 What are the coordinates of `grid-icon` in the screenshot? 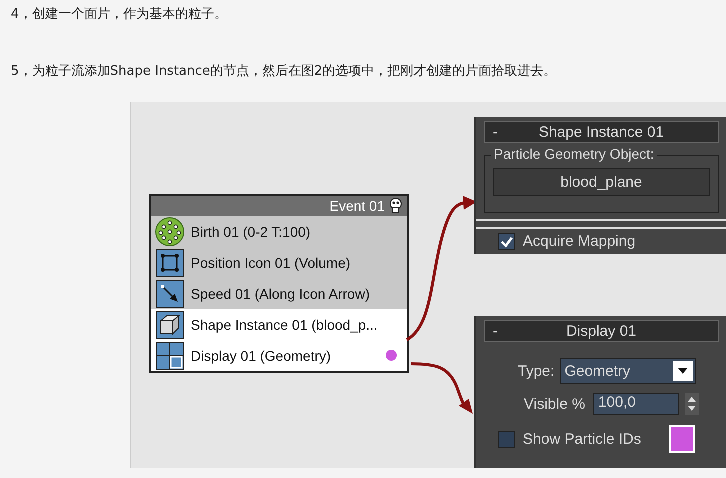 It's located at (170, 356).